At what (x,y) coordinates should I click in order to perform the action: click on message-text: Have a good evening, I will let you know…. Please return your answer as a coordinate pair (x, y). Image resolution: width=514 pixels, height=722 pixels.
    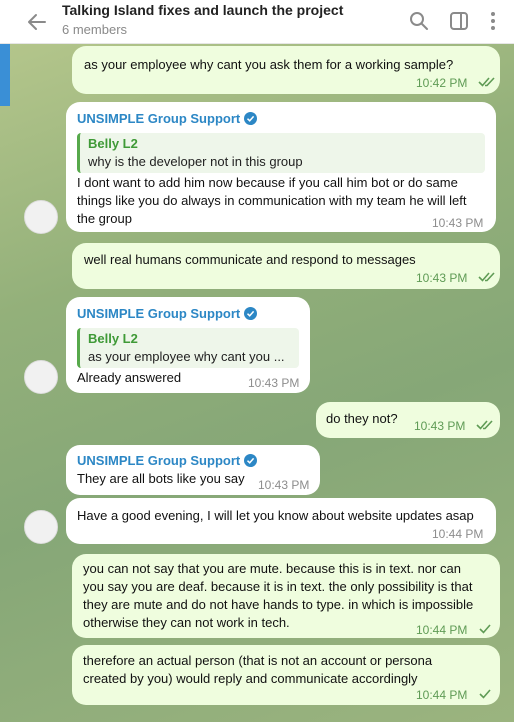
    Looking at the image, I should click on (275, 515).